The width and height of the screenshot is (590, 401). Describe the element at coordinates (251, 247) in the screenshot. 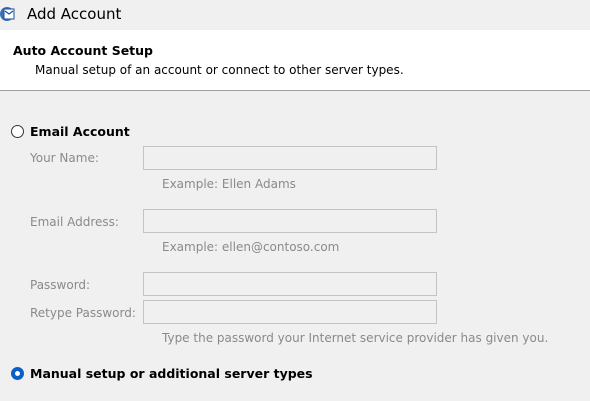

I see `email-address-hint: Example: ellen@contoso.com` at that location.